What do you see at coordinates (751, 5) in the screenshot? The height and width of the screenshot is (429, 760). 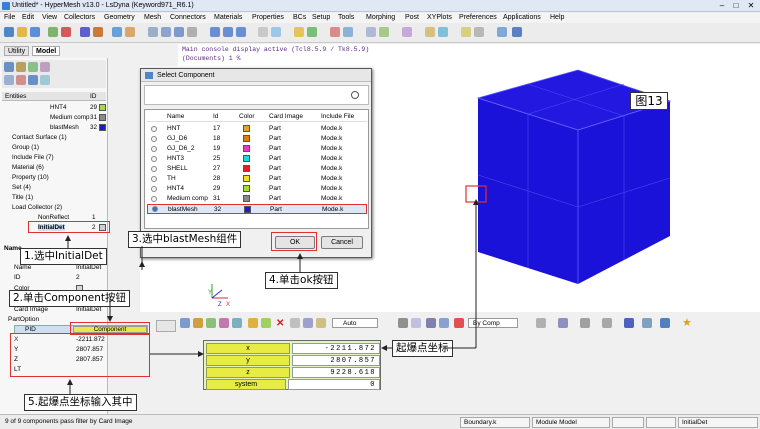 I see `close-button: ✕` at bounding box center [751, 5].